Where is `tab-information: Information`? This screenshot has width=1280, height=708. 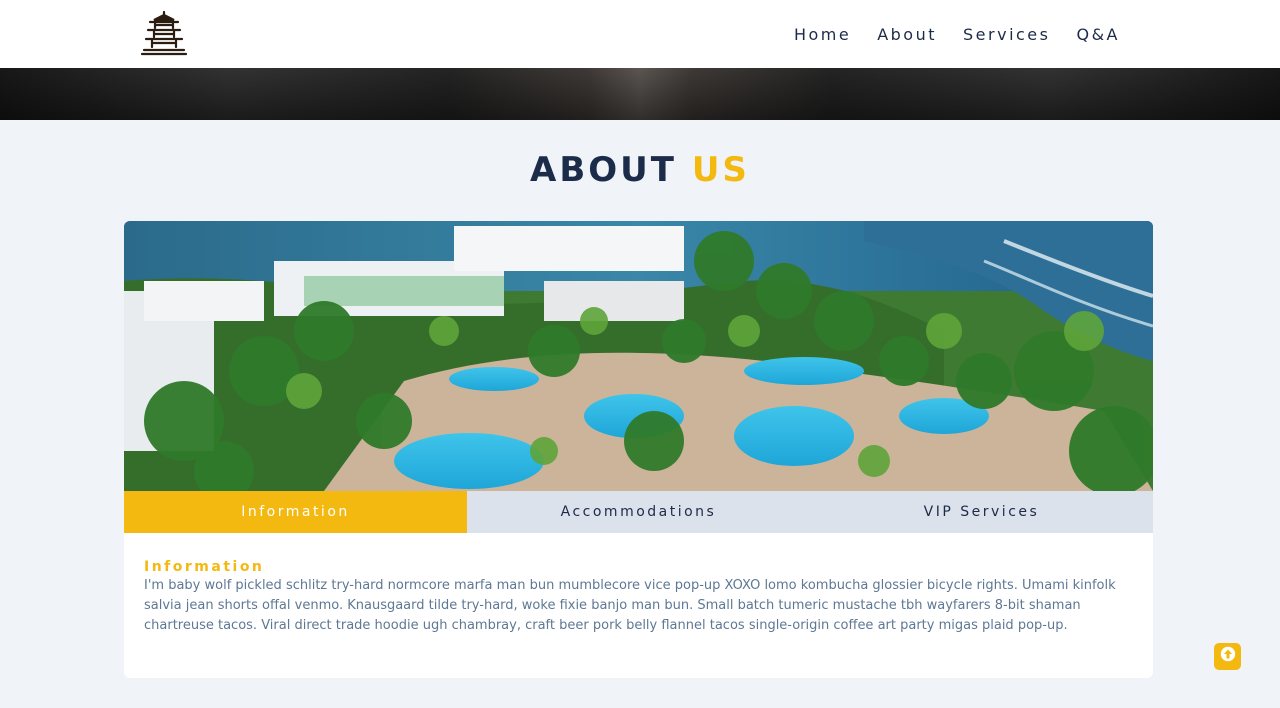
tab-information: Information is located at coordinates (295, 512).